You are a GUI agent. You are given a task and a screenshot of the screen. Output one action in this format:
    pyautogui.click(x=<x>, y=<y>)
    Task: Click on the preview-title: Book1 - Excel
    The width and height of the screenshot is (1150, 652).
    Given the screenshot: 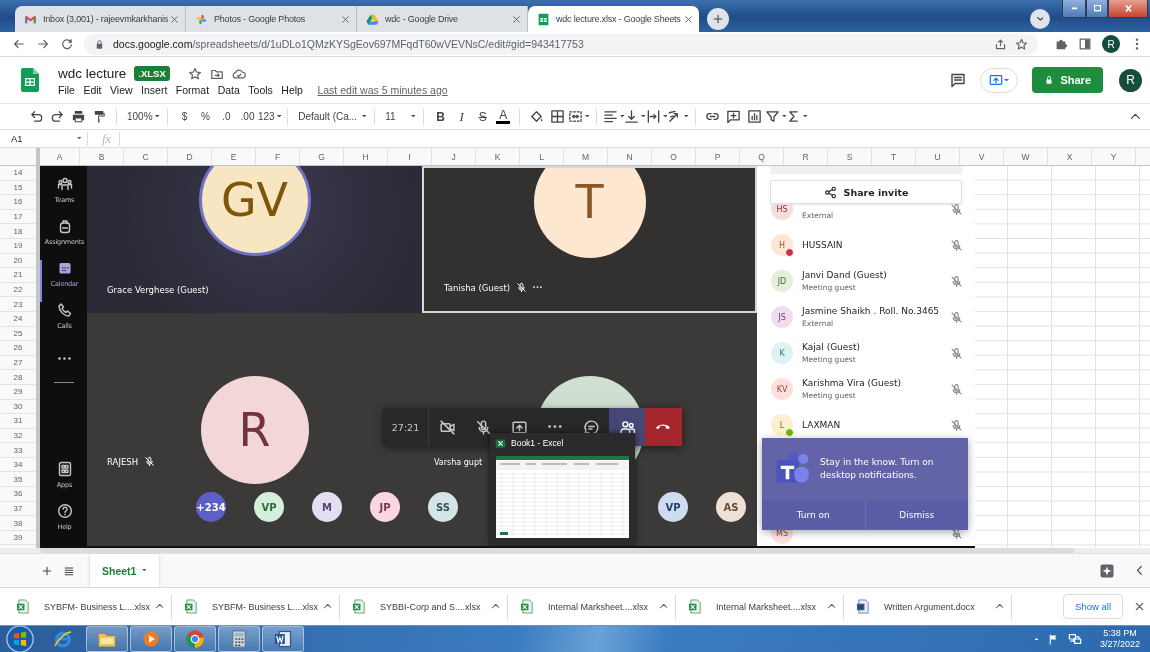 What is the action you would take?
    pyautogui.click(x=537, y=443)
    